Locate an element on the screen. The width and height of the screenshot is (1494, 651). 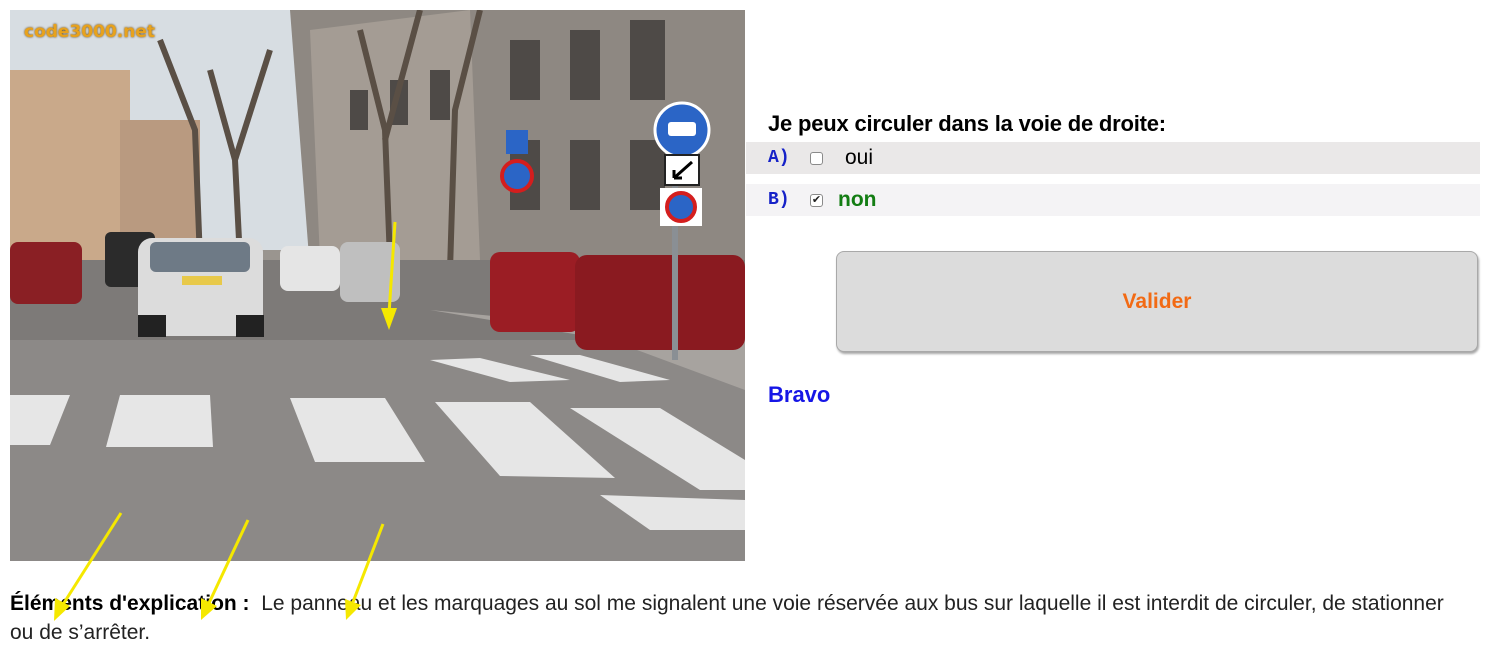
explanation-label: Éléments d'explication : is located at coordinates (130, 603).